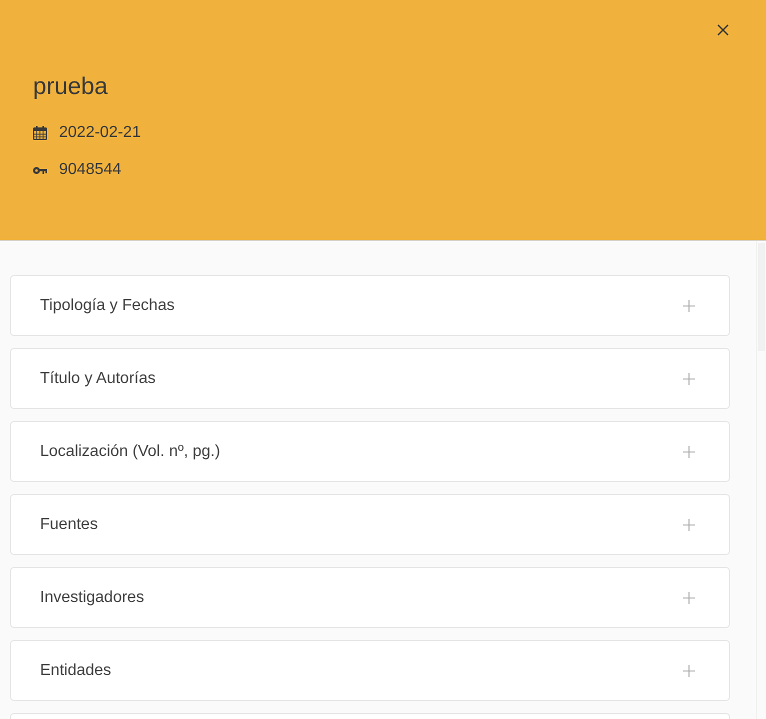  What do you see at coordinates (40, 133) in the screenshot?
I see `calendar-icon` at bounding box center [40, 133].